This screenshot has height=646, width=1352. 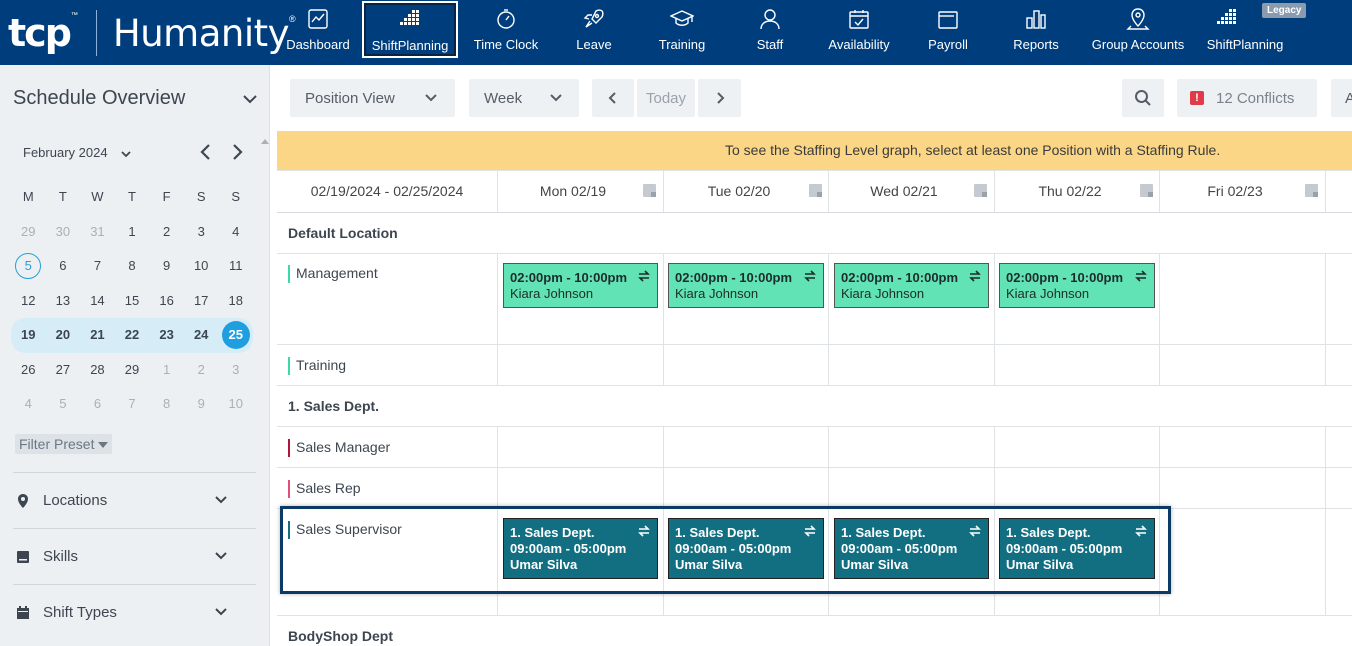 What do you see at coordinates (1247, 98) in the screenshot?
I see `conflicts-button: ! 12 Conflicts` at bounding box center [1247, 98].